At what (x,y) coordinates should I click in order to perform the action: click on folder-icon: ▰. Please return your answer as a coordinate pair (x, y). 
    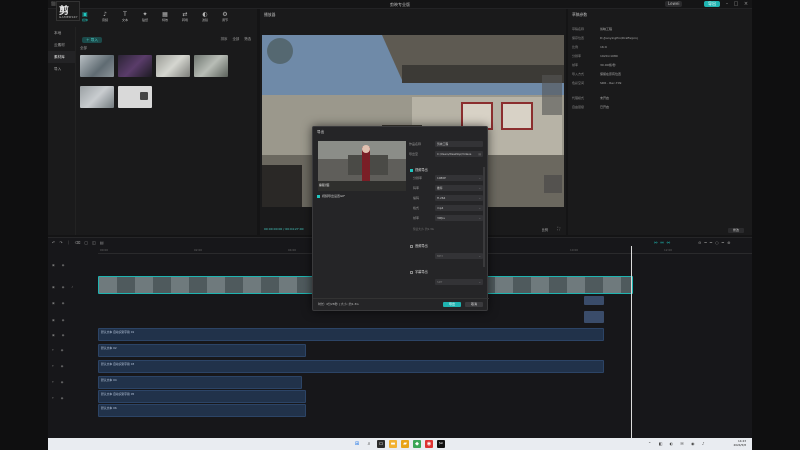
    Looking at the image, I should click on (405, 444).